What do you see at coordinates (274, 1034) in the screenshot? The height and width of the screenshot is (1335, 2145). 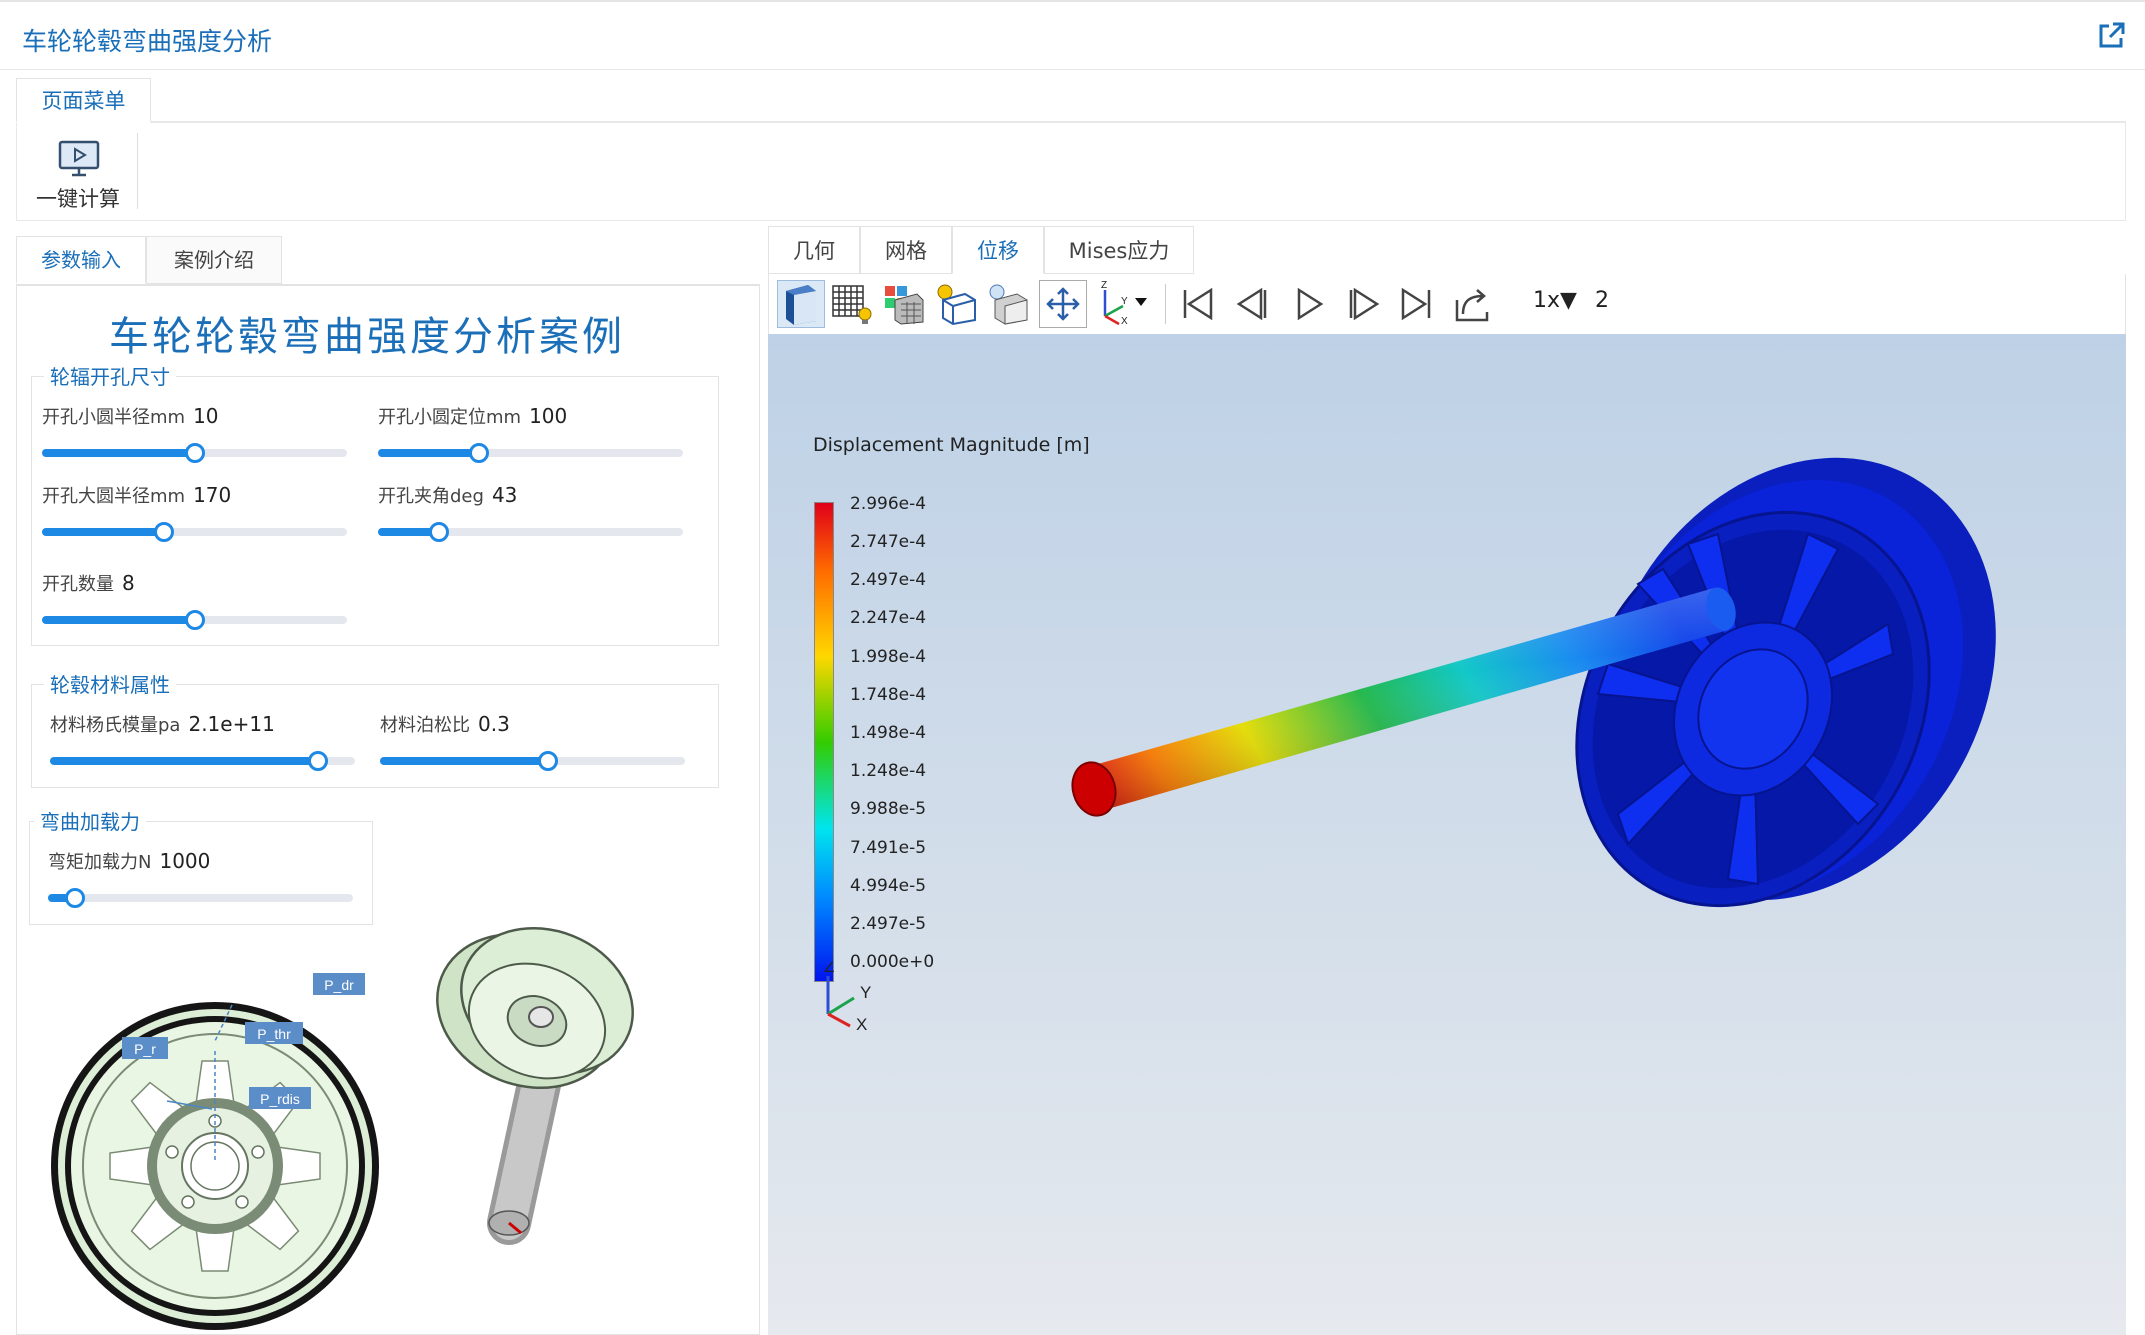 I see `label-p-thr: P_thr` at bounding box center [274, 1034].